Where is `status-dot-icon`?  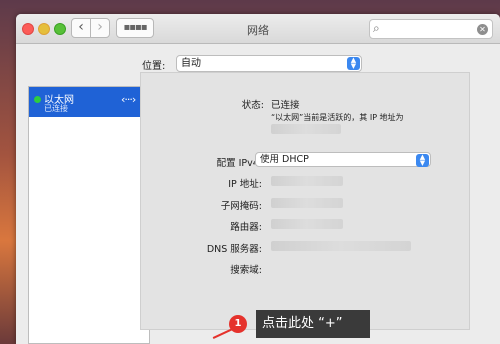 status-dot-icon is located at coordinates (37, 99).